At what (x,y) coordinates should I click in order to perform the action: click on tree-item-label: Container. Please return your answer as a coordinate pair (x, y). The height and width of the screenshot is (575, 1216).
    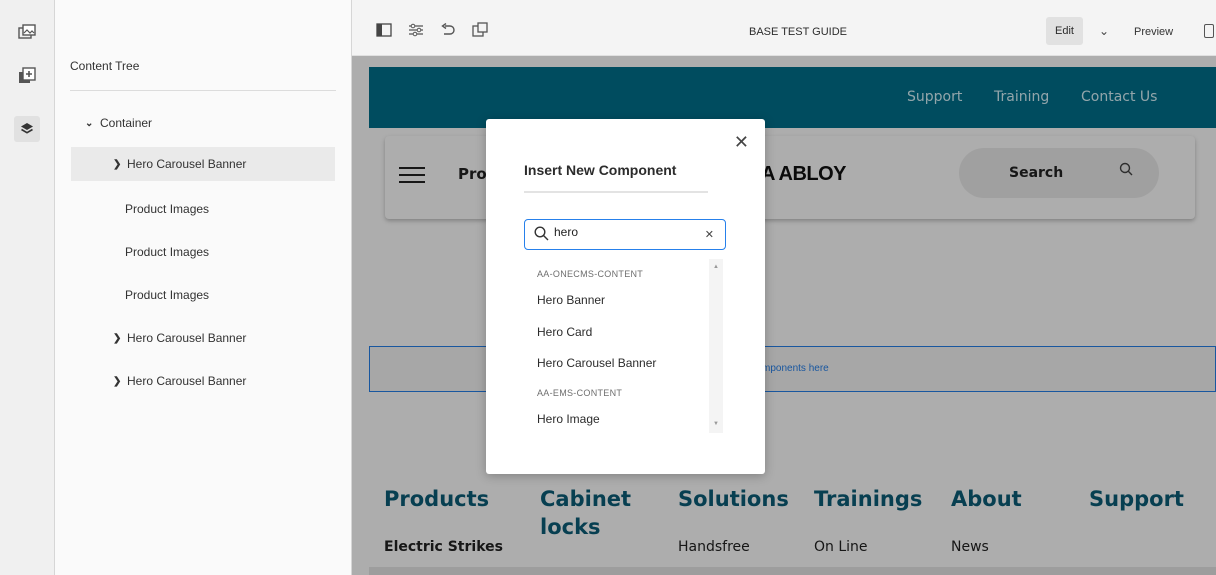
    Looking at the image, I should click on (126, 123).